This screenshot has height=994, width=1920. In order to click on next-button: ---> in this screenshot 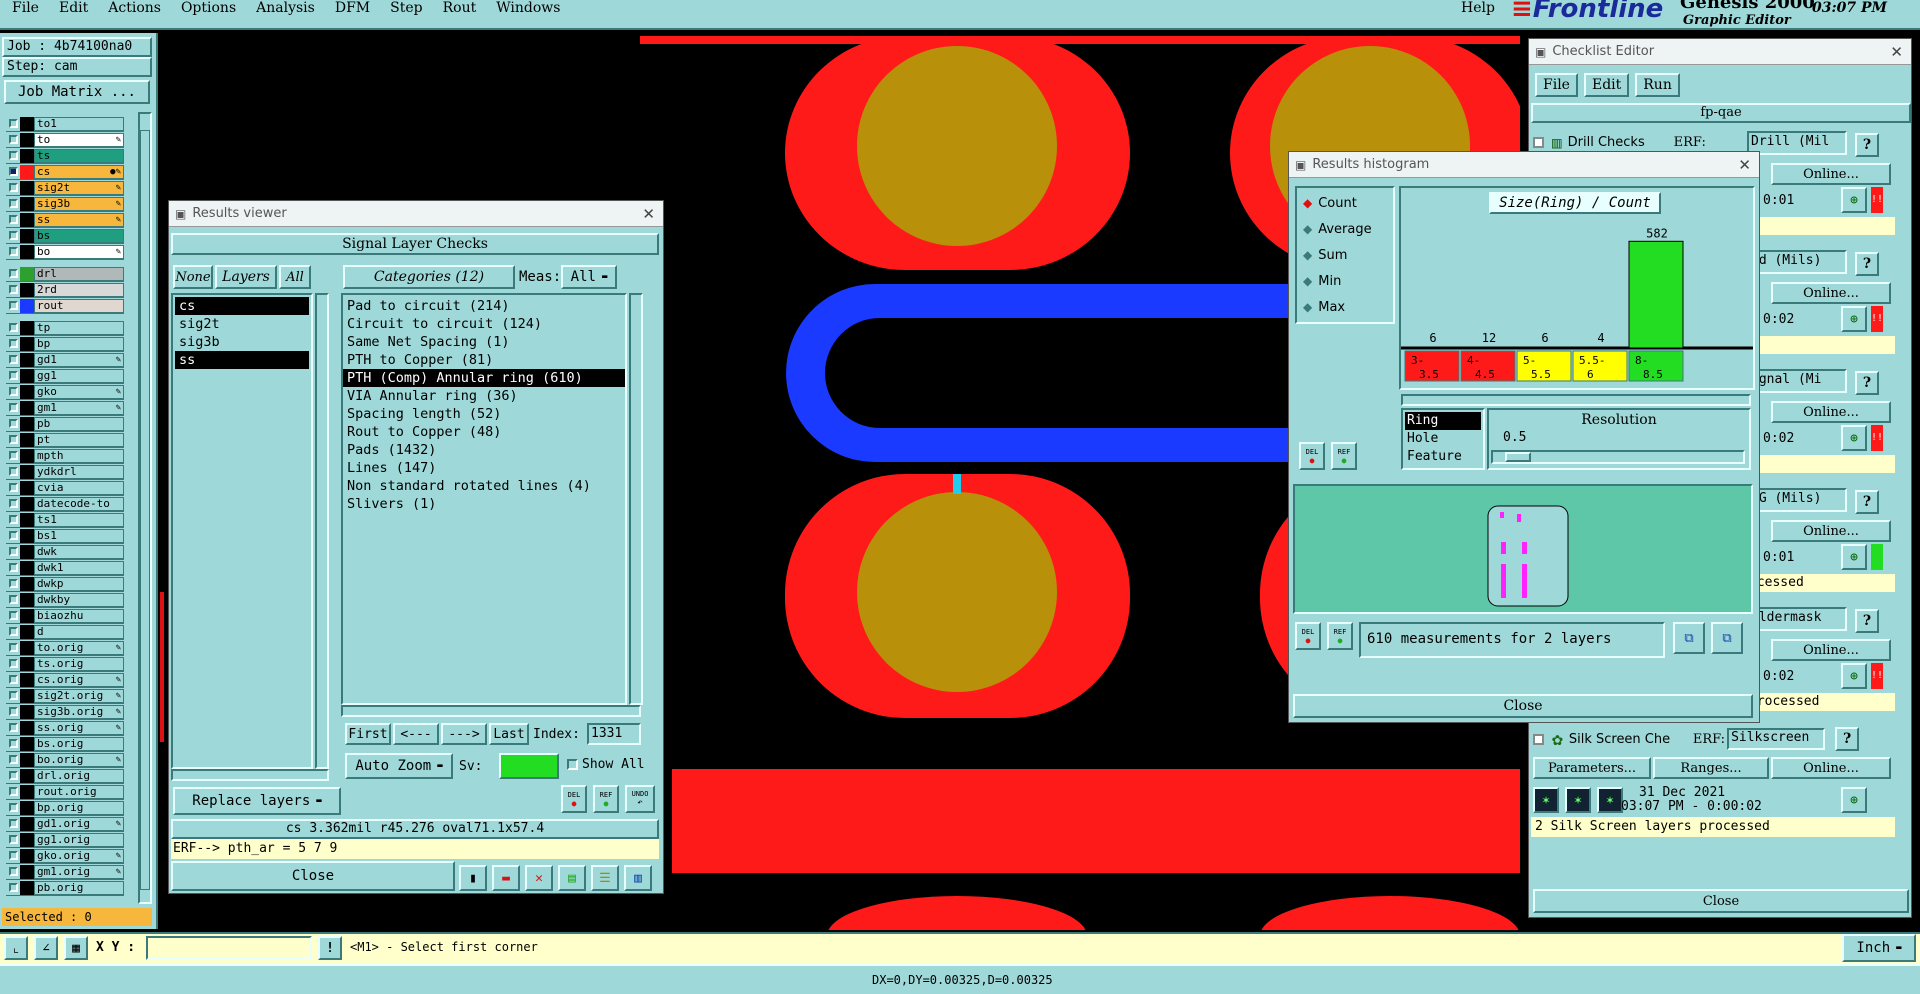, I will do `click(464, 734)`.